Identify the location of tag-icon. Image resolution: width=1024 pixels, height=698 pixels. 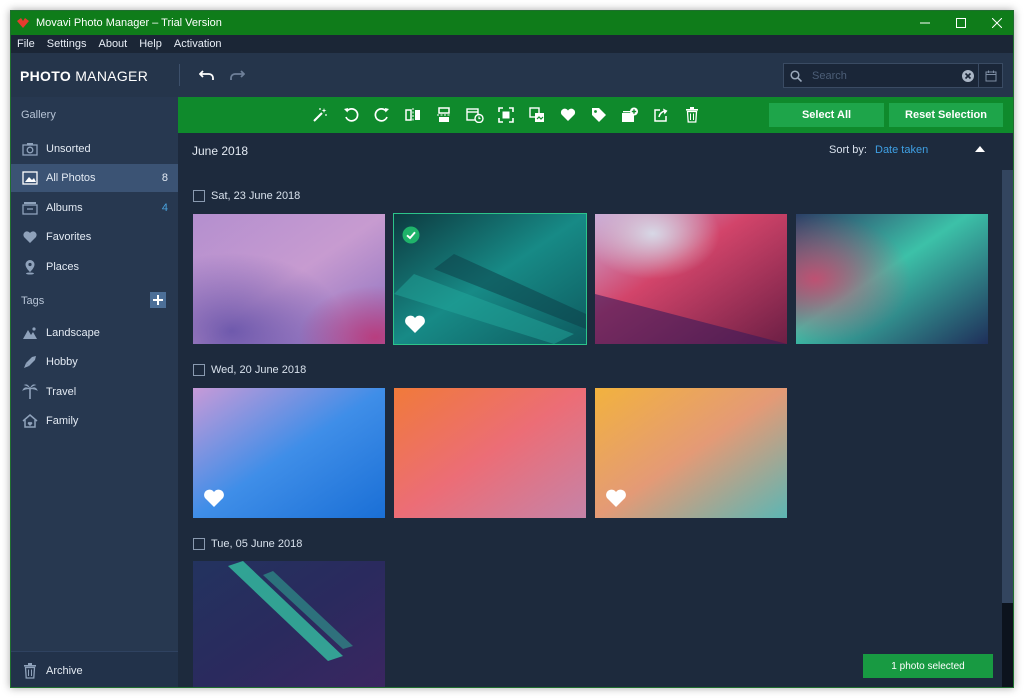
(599, 115).